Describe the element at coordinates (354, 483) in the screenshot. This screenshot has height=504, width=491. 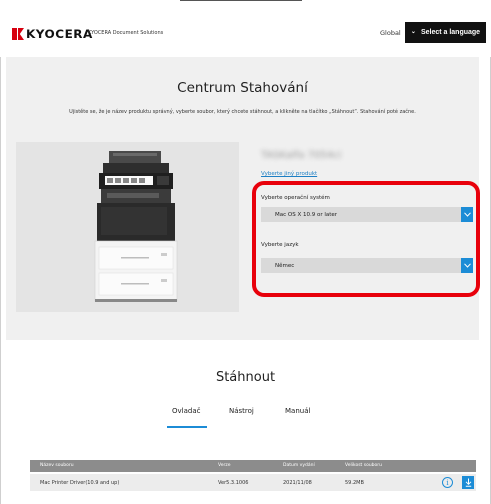
I see `row-file-size: 59.2MB` at that location.